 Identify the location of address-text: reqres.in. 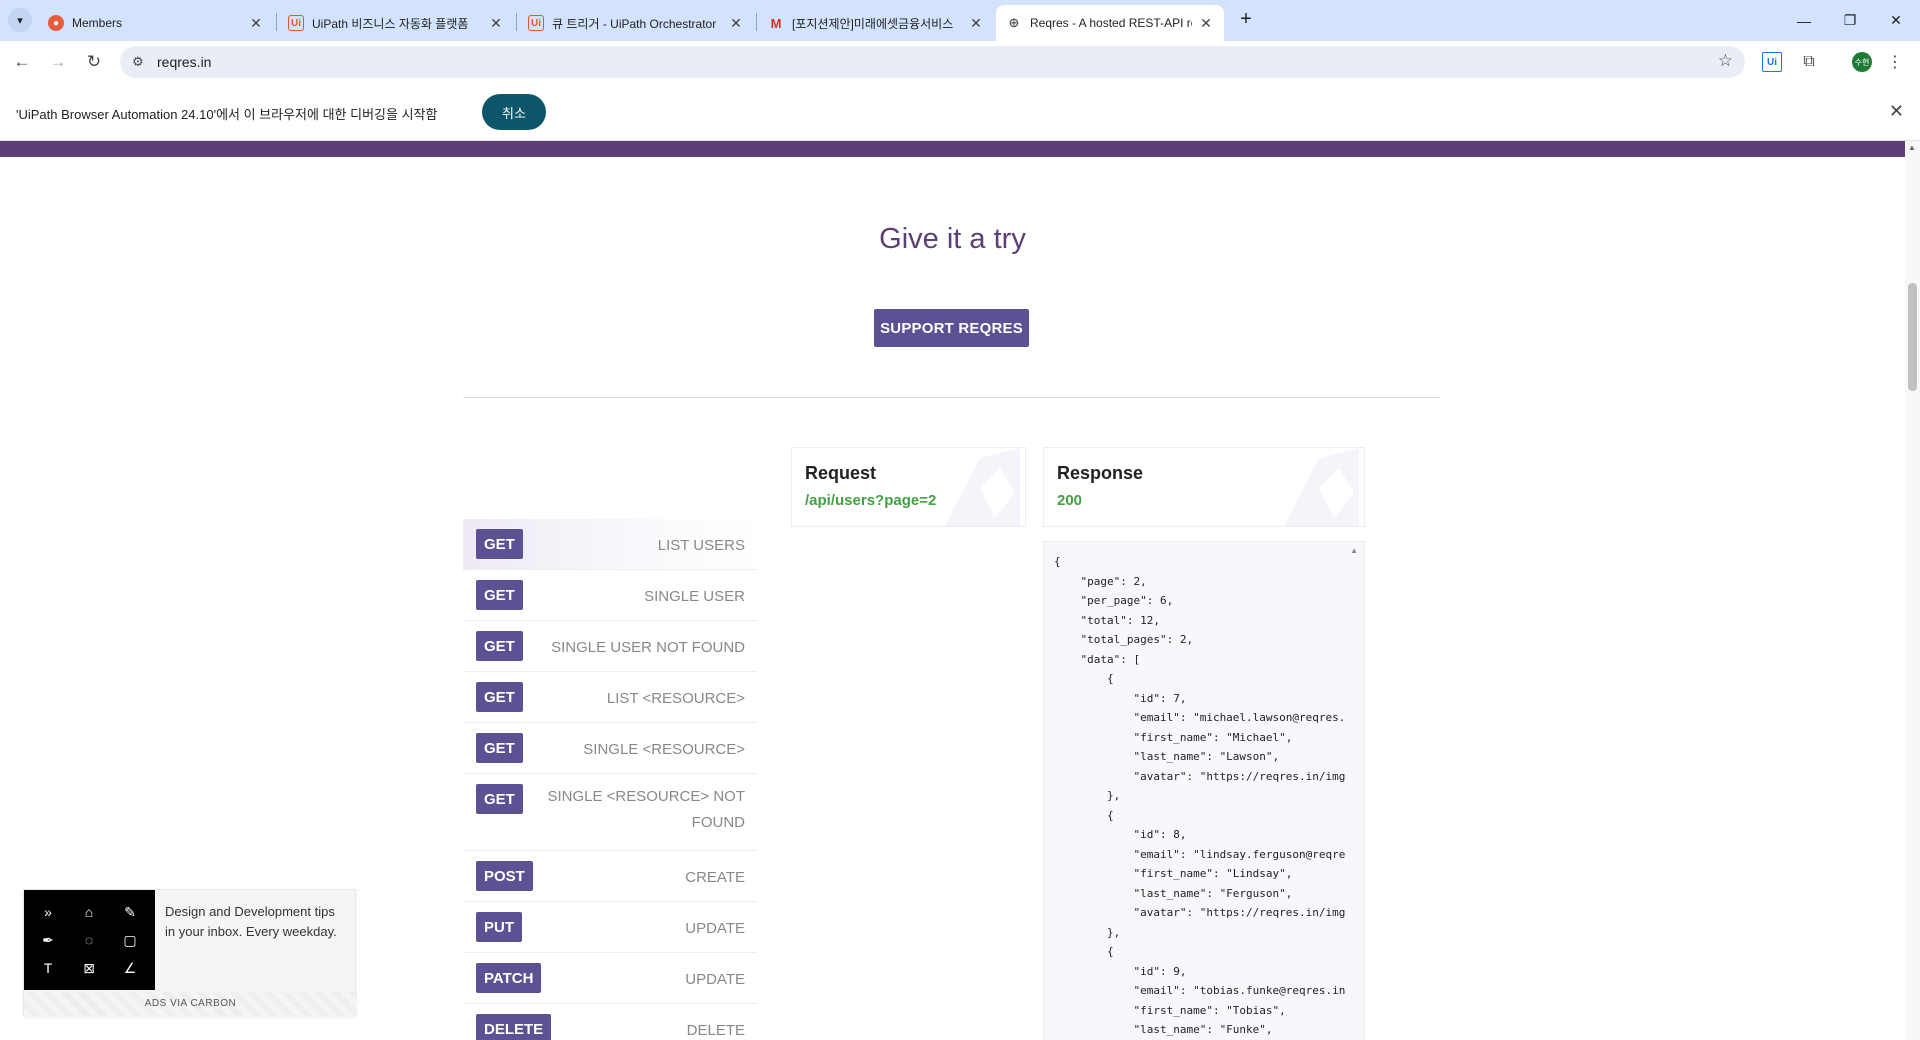
(184, 62).